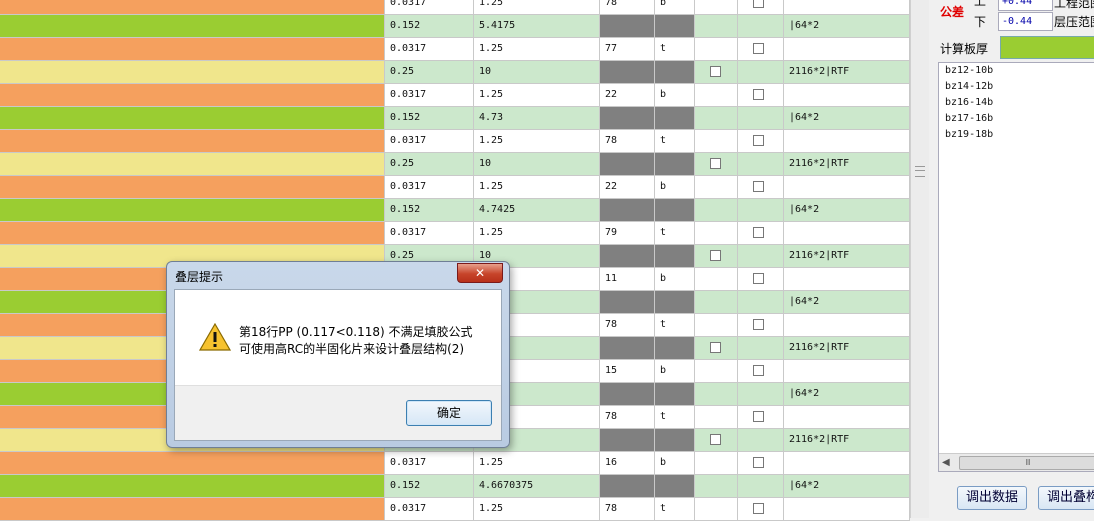 The height and width of the screenshot is (521, 1094). I want to click on list-item: bz12-10b, so click(1016, 71).